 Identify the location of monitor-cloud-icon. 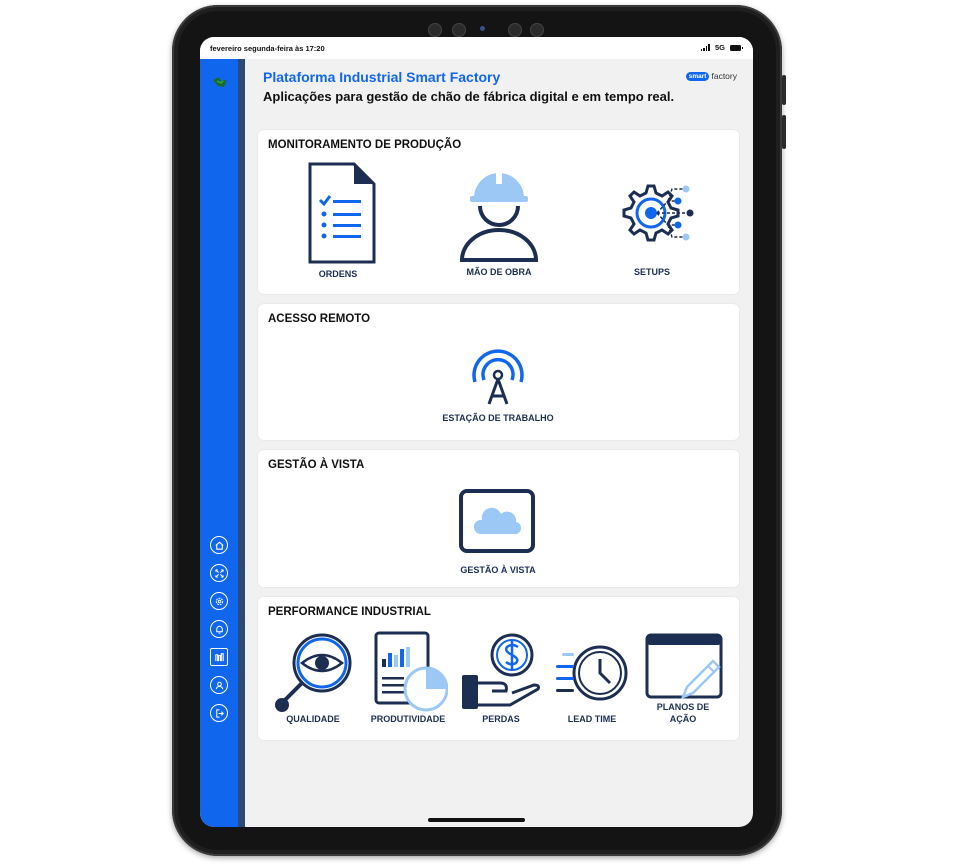
(497, 521).